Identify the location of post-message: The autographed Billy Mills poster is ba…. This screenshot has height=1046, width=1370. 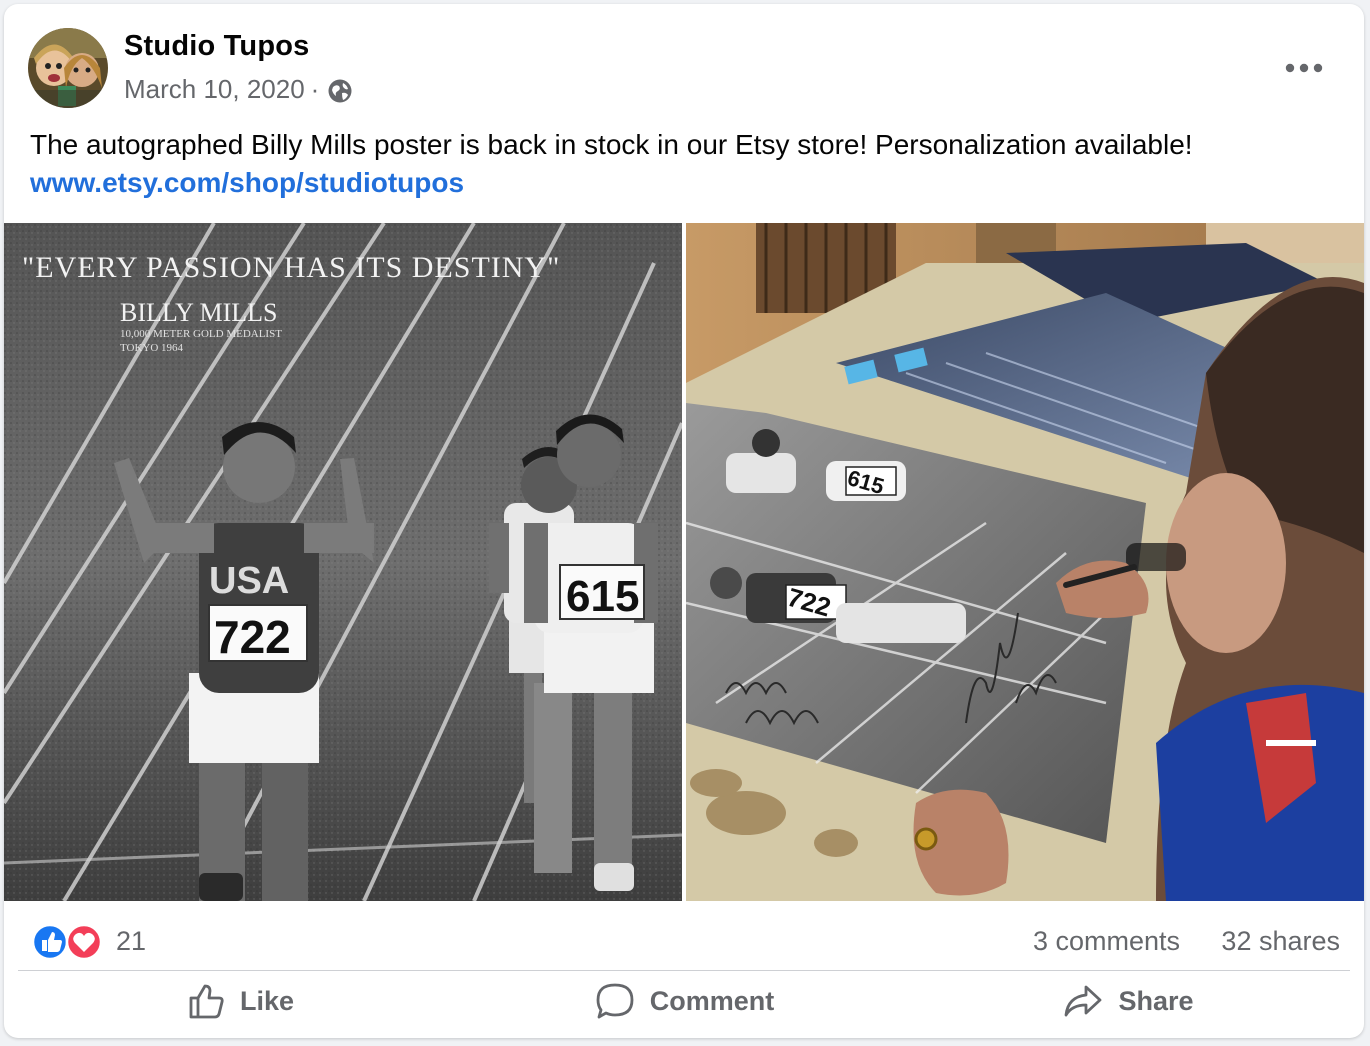
(690, 164).